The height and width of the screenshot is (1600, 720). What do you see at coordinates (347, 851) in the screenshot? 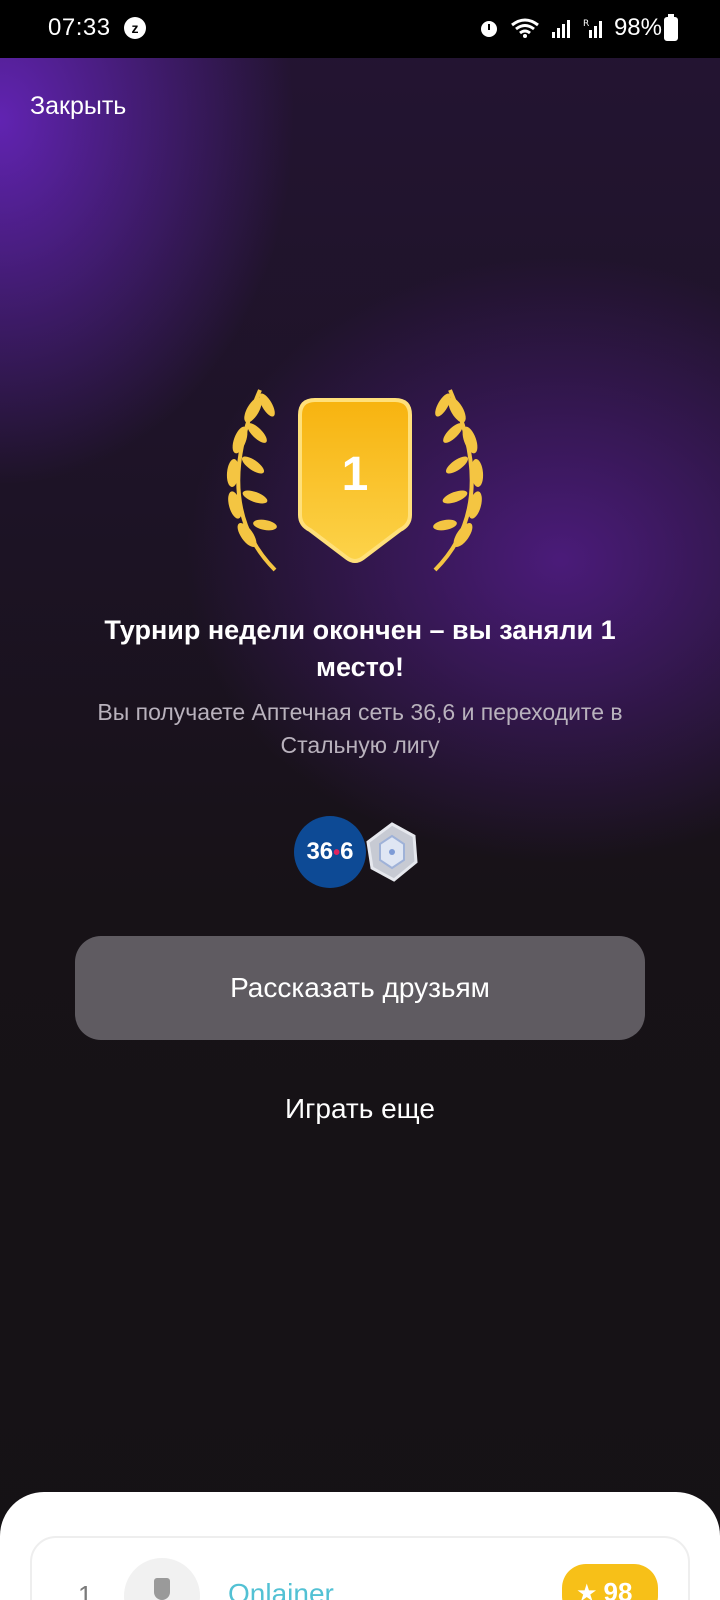
I see `partner-logo-right: 6` at bounding box center [347, 851].